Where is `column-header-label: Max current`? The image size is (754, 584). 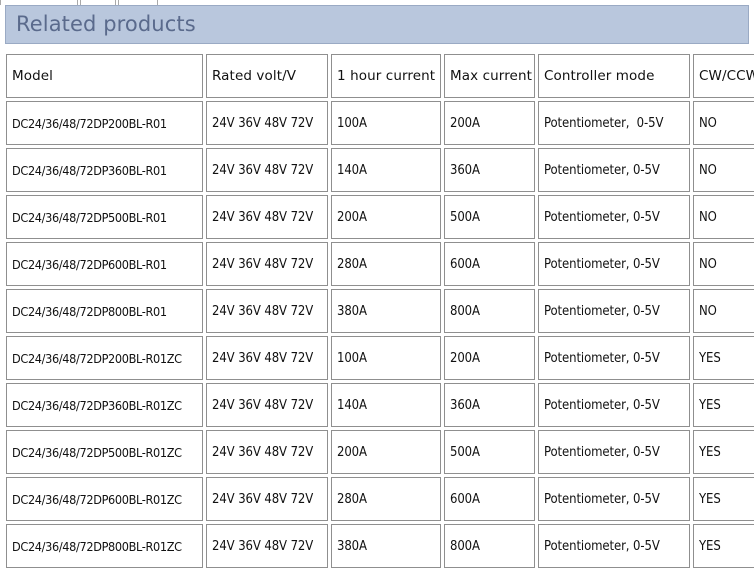
column-header-label: Max current is located at coordinates (491, 76).